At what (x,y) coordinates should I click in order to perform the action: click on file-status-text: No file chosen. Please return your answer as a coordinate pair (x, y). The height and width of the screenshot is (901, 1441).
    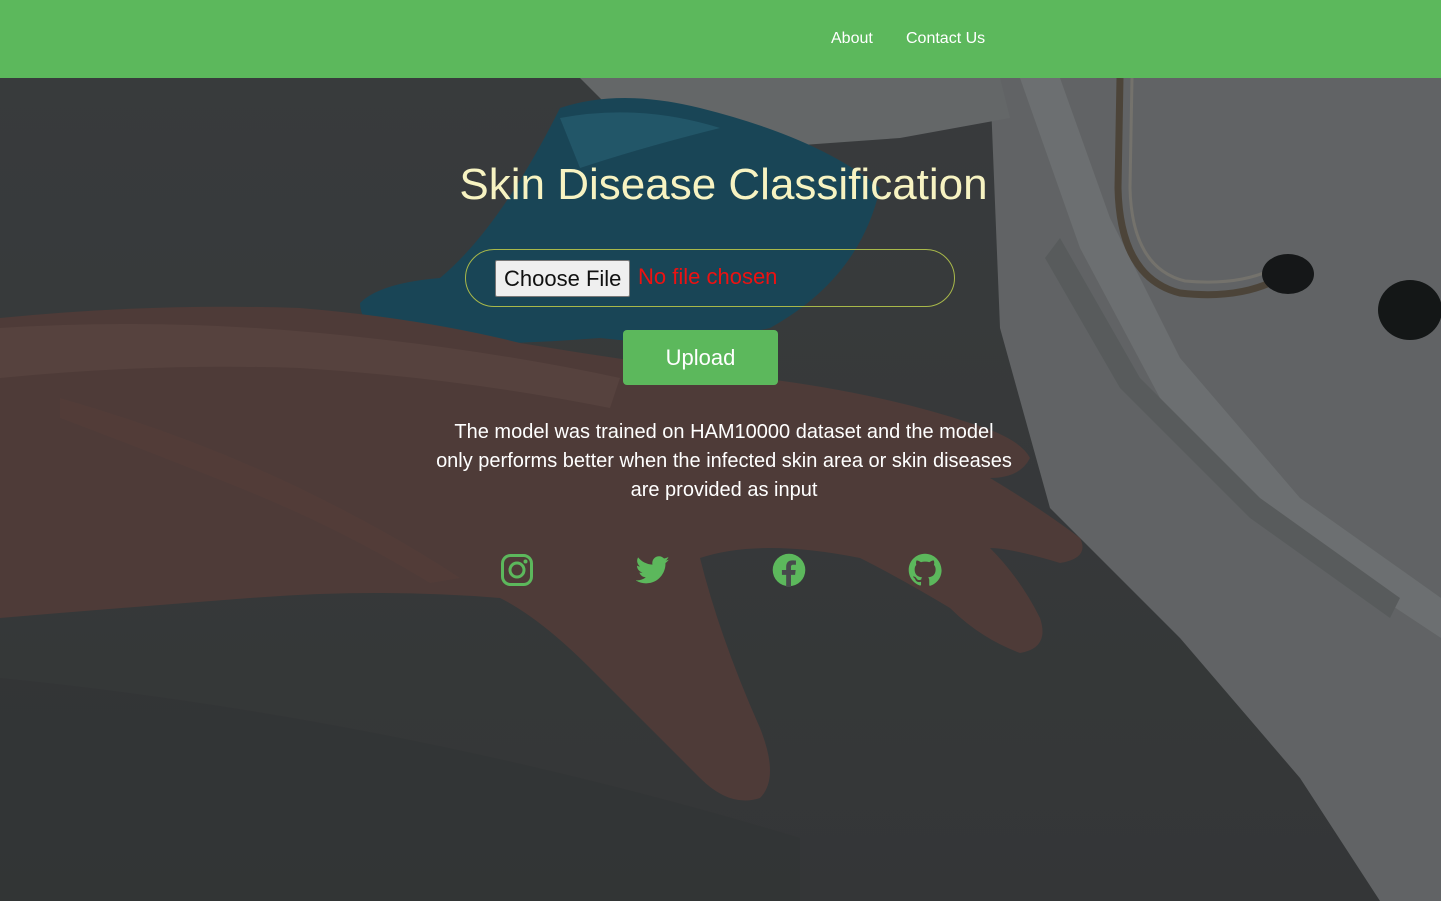
    Looking at the image, I should click on (708, 276).